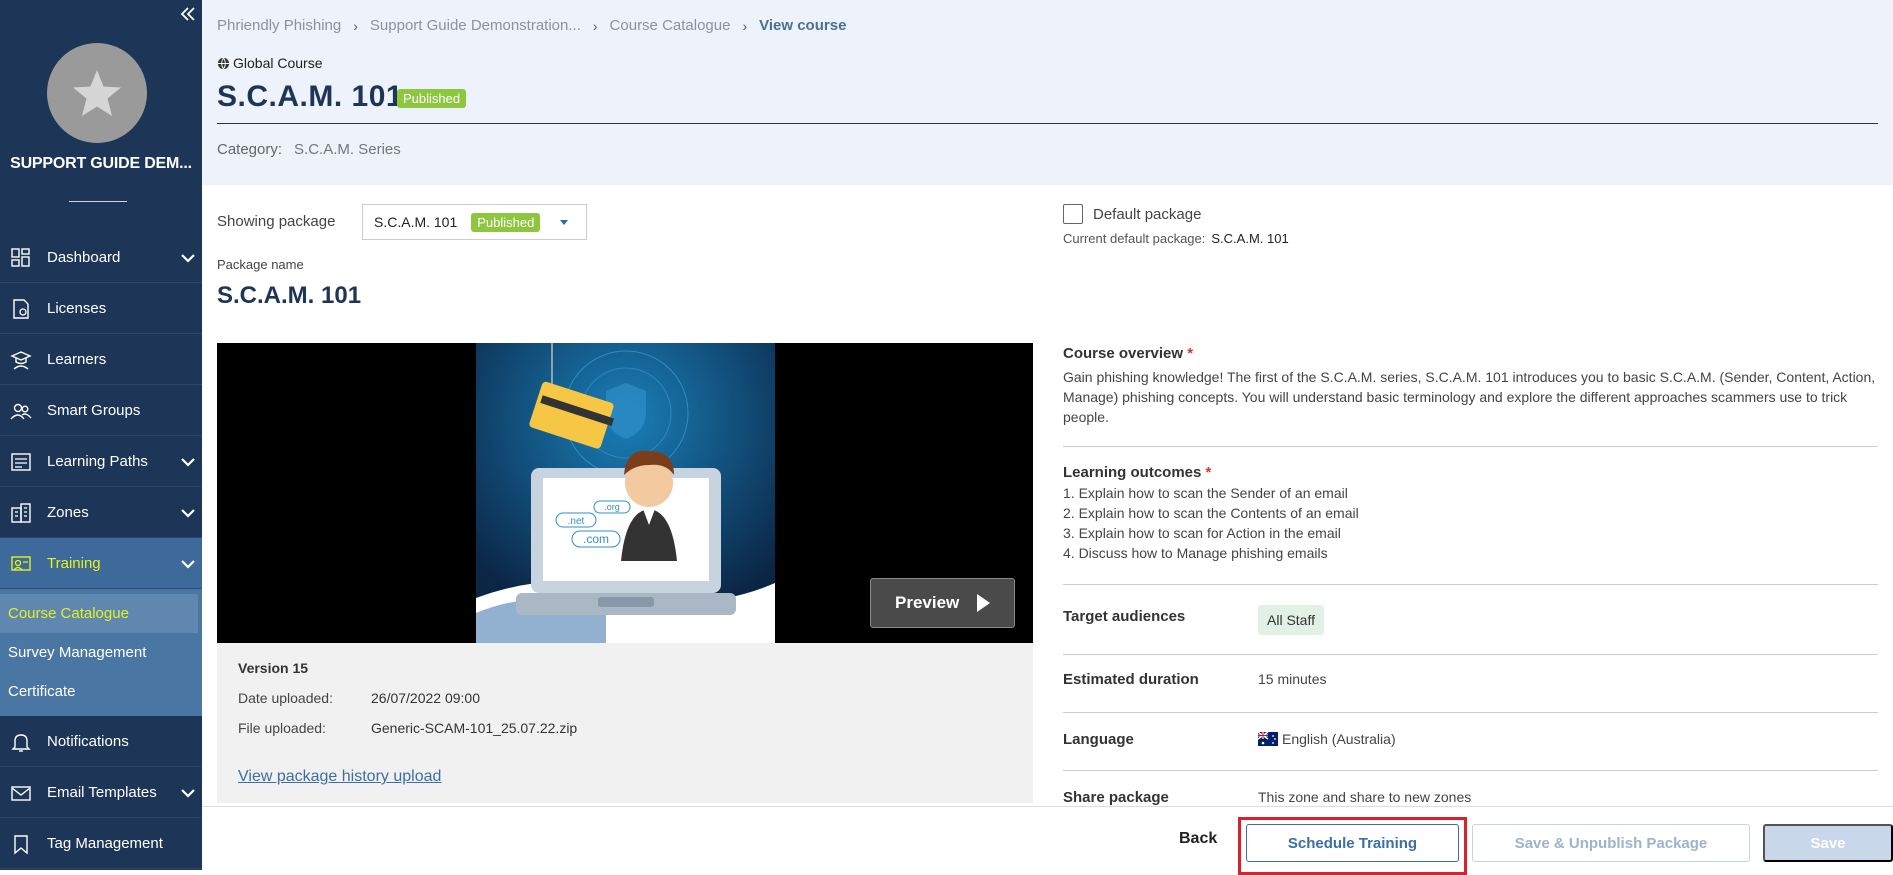 The image size is (1893, 875). What do you see at coordinates (506, 222) in the screenshot?
I see `package-status-badge: Published` at bounding box center [506, 222].